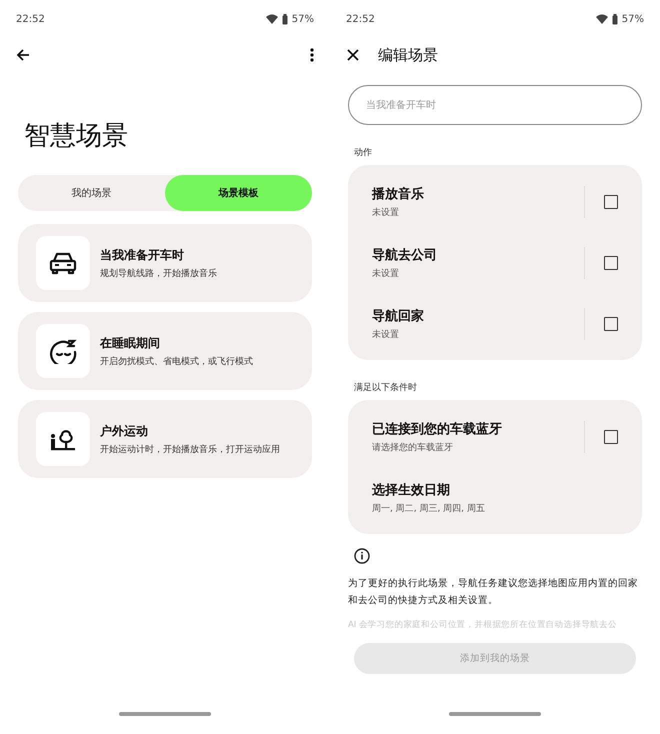  I want to click on template-card: 当我准备开车时 规划导航线路，开始播放音乐, so click(165, 263).